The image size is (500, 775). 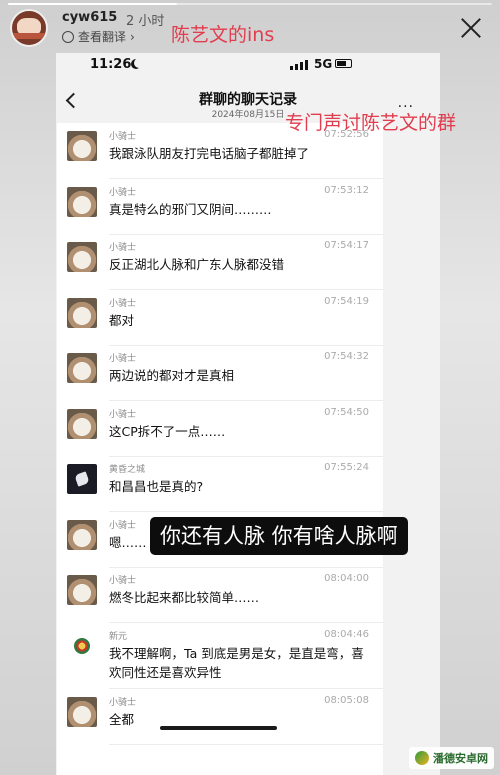 I want to click on chat-message: 黄昏之城 07:55:24 和昌昌也是真的?, so click(x=220, y=484).